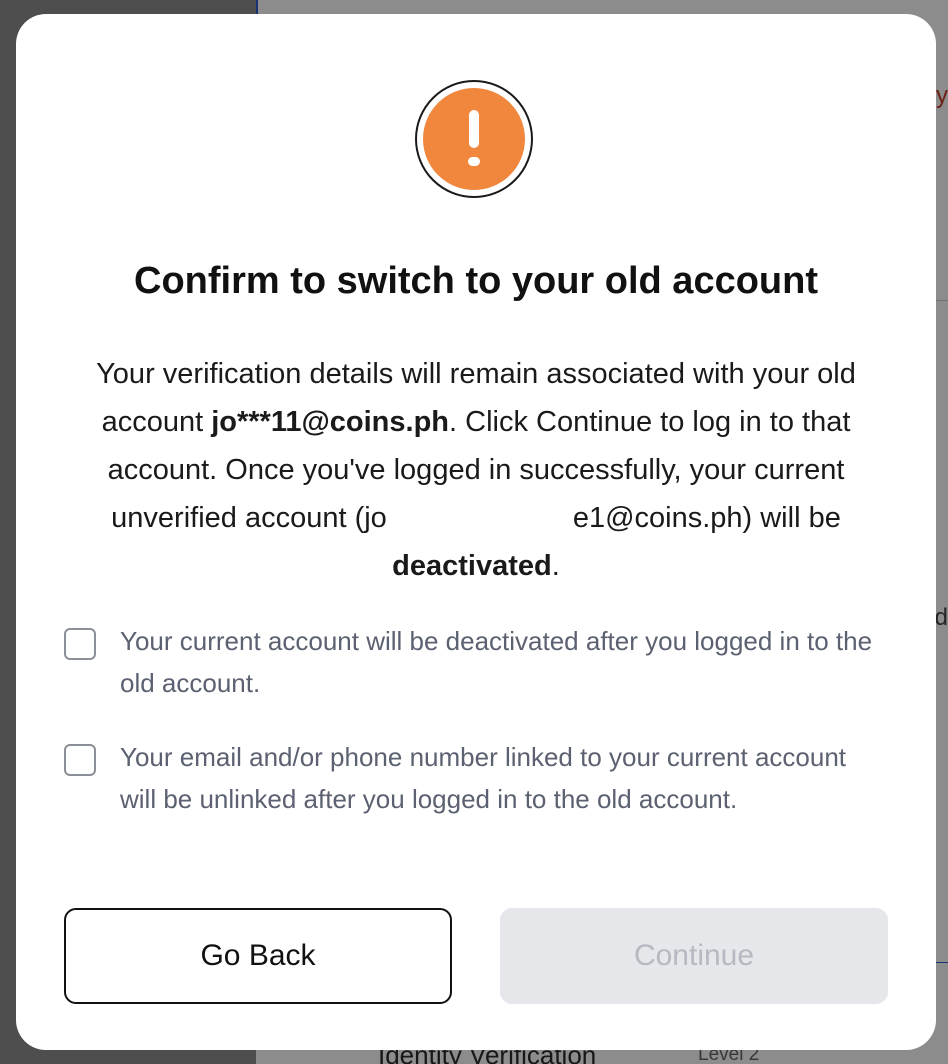  Describe the element at coordinates (80, 760) in the screenshot. I see `acknowledge-unlink-checkbox` at that location.